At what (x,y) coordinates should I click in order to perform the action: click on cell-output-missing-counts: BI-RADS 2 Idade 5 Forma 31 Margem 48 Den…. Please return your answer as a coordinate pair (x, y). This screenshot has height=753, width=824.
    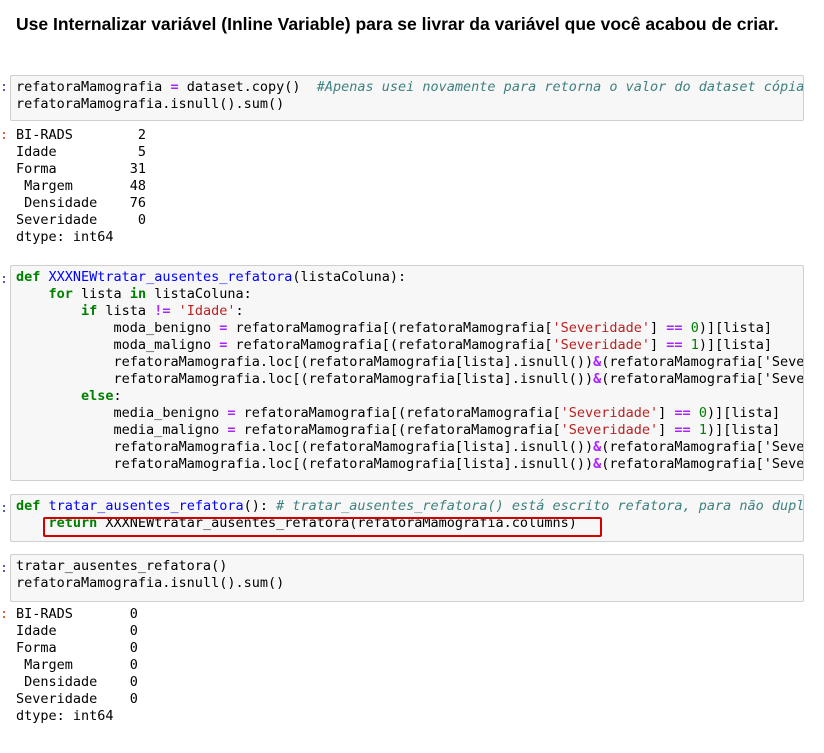
    Looking at the image, I should click on (81, 186).